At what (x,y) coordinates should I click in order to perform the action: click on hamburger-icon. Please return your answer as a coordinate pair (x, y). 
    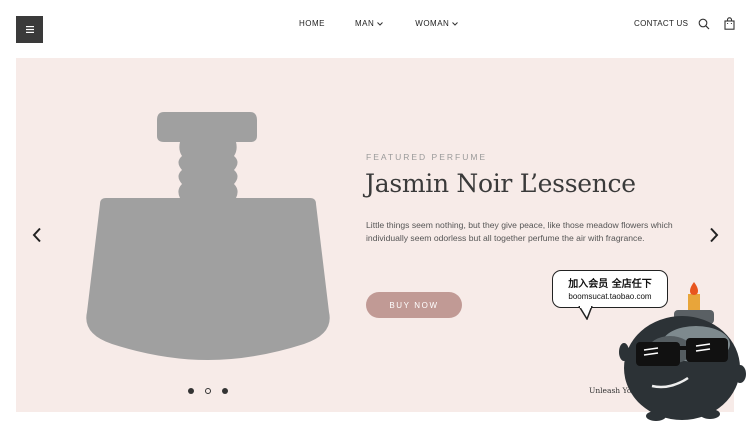
    Looking at the image, I should click on (29, 29).